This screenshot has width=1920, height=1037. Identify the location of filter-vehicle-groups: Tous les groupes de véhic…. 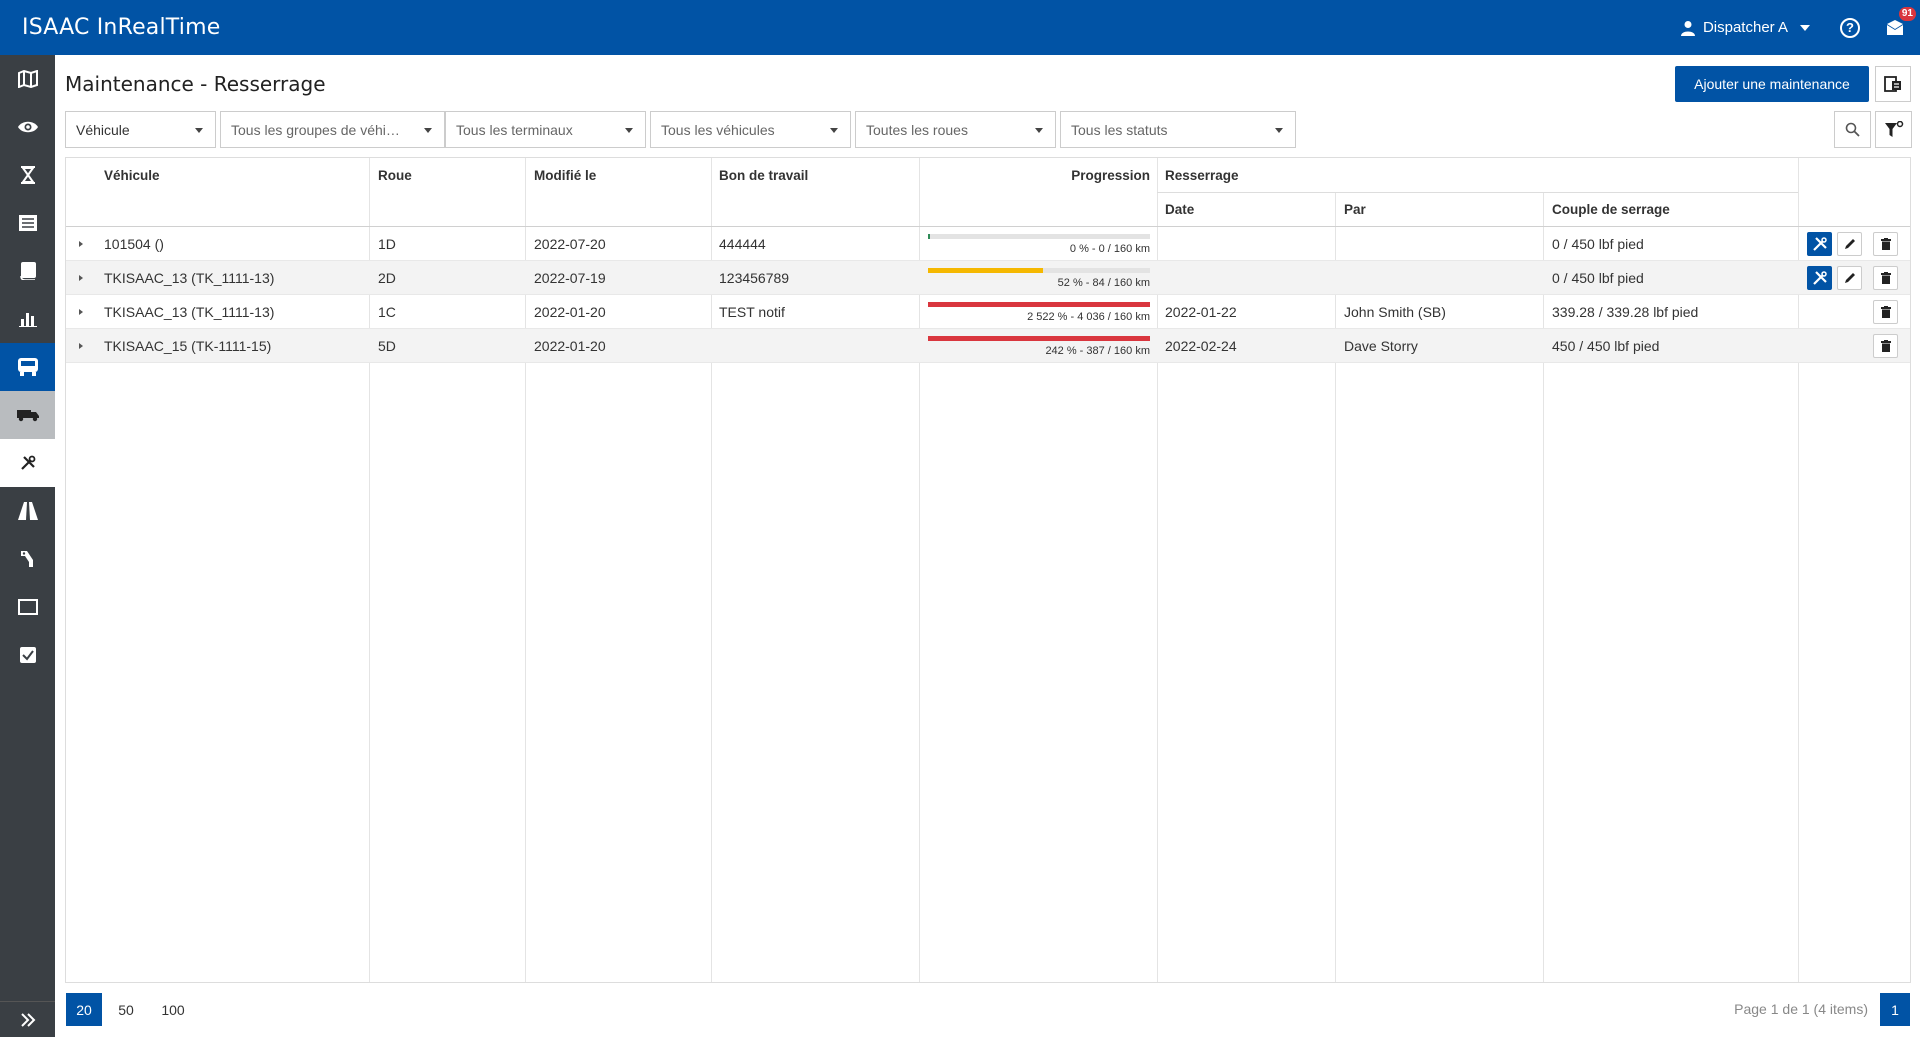
(332, 129).